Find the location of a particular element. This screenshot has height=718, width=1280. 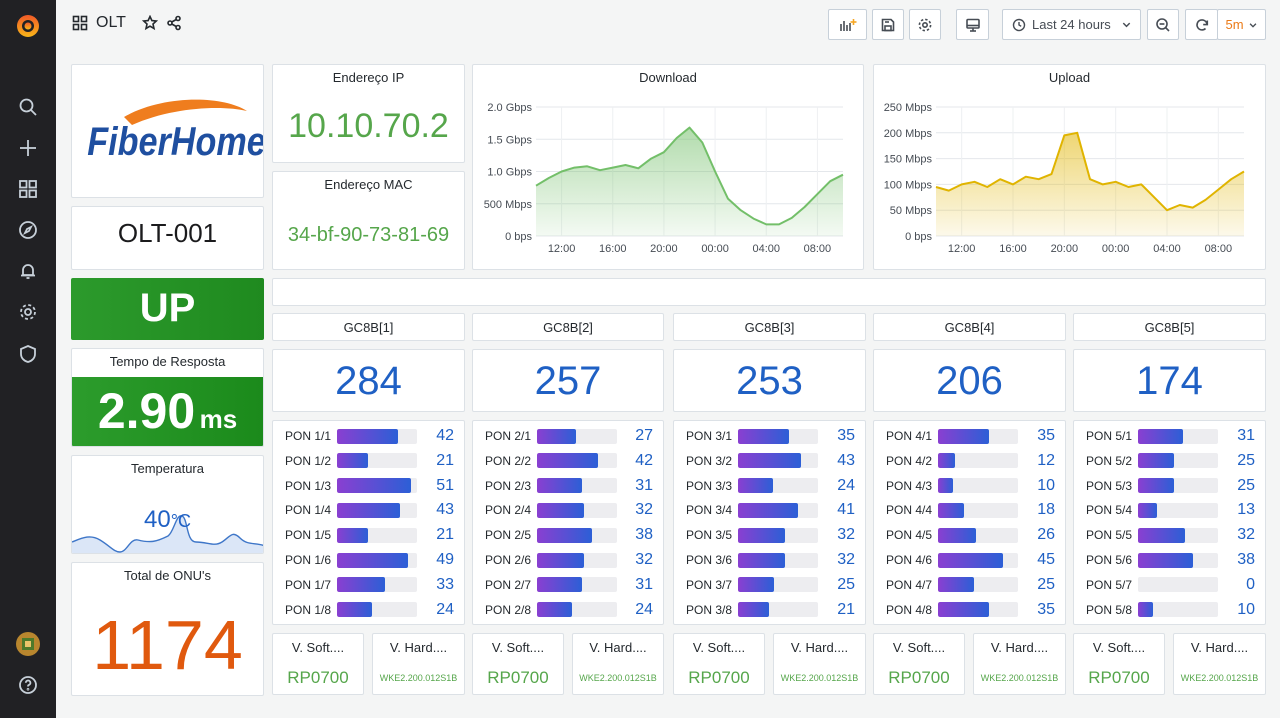

x-tick-label: 00:00 is located at coordinates (715, 249).